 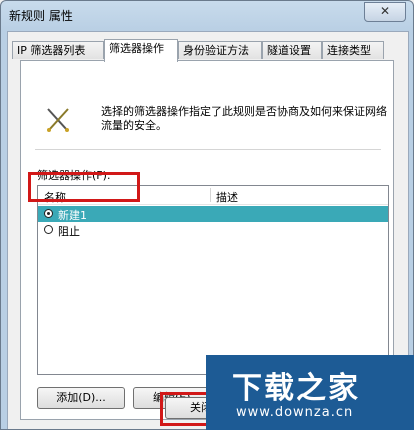 What do you see at coordinates (295, 412) in the screenshot?
I see `watermark-url: www.downza.cn` at bounding box center [295, 412].